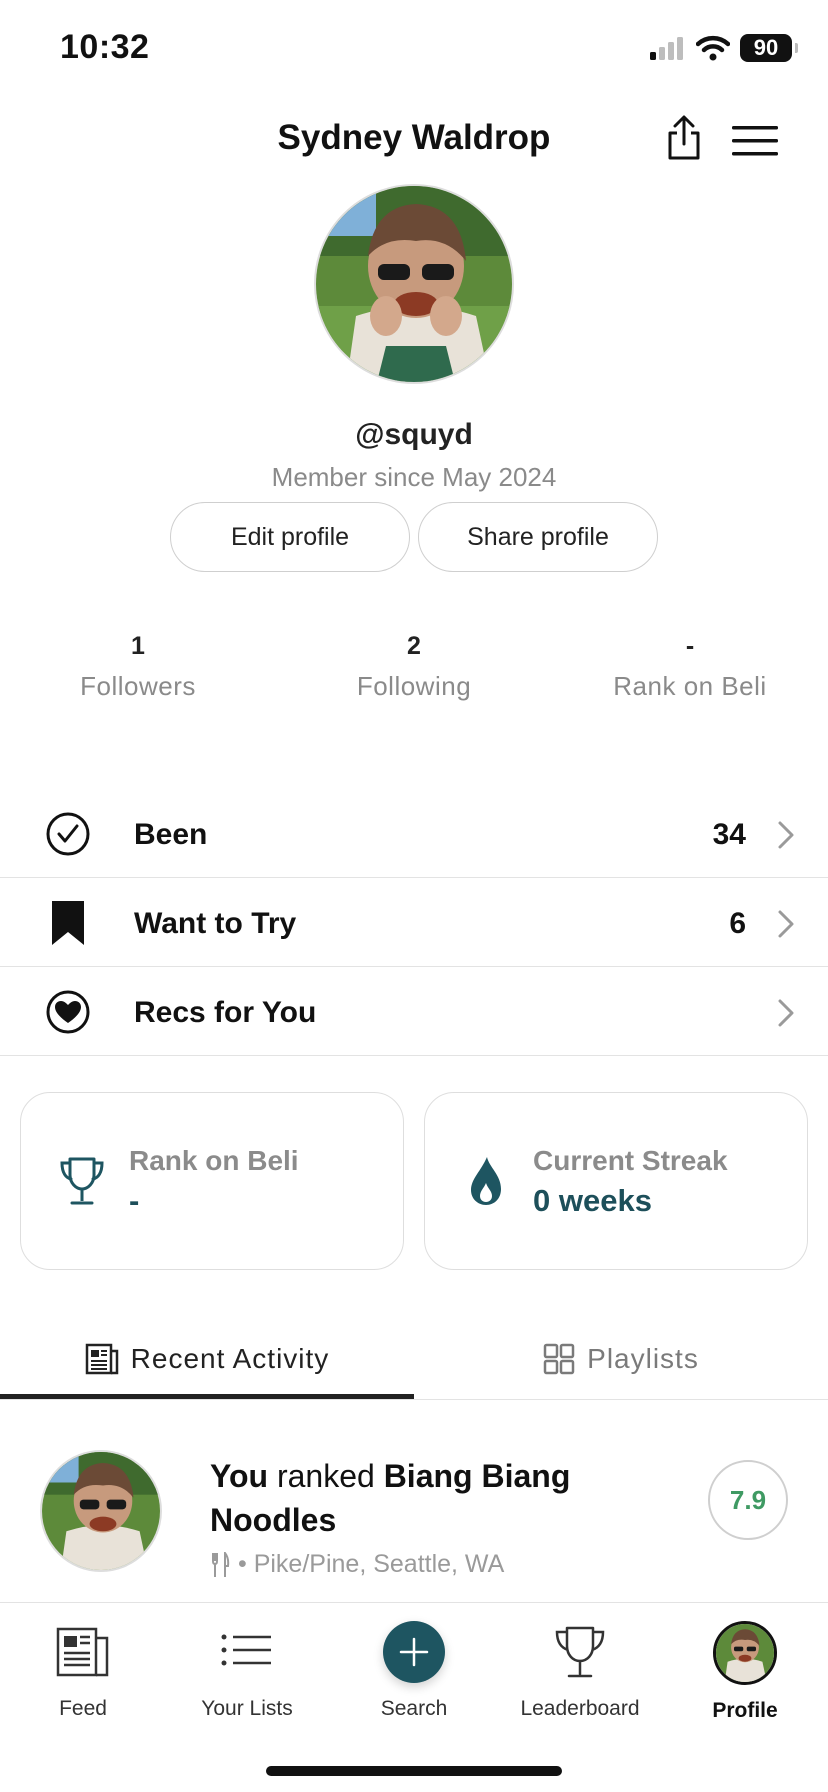 The image size is (828, 1792). Describe the element at coordinates (737, 923) in the screenshot. I see `row-count: 6` at that location.